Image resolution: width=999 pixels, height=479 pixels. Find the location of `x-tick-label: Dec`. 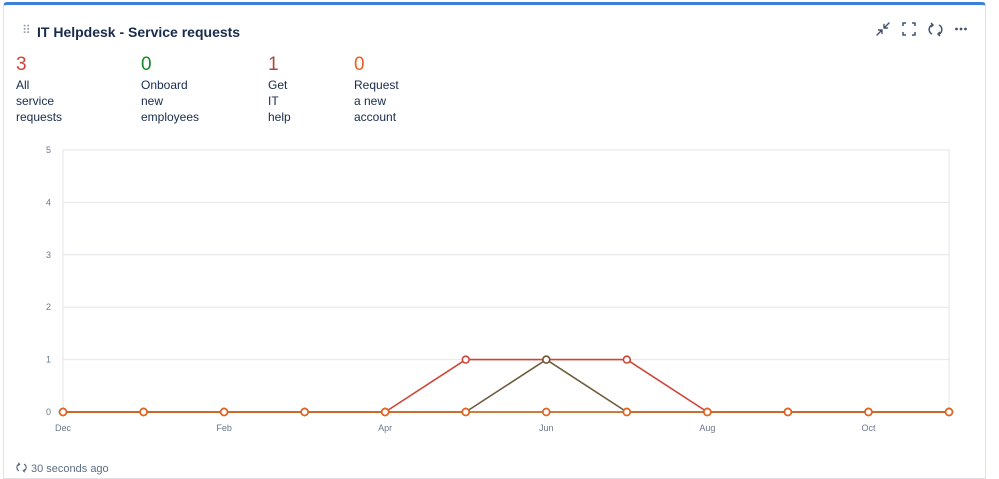

x-tick-label: Dec is located at coordinates (63, 428).